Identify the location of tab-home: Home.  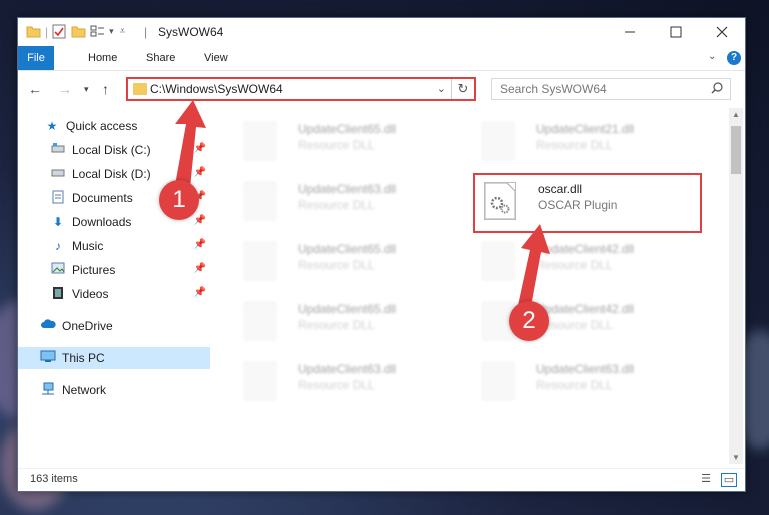
(102, 58).